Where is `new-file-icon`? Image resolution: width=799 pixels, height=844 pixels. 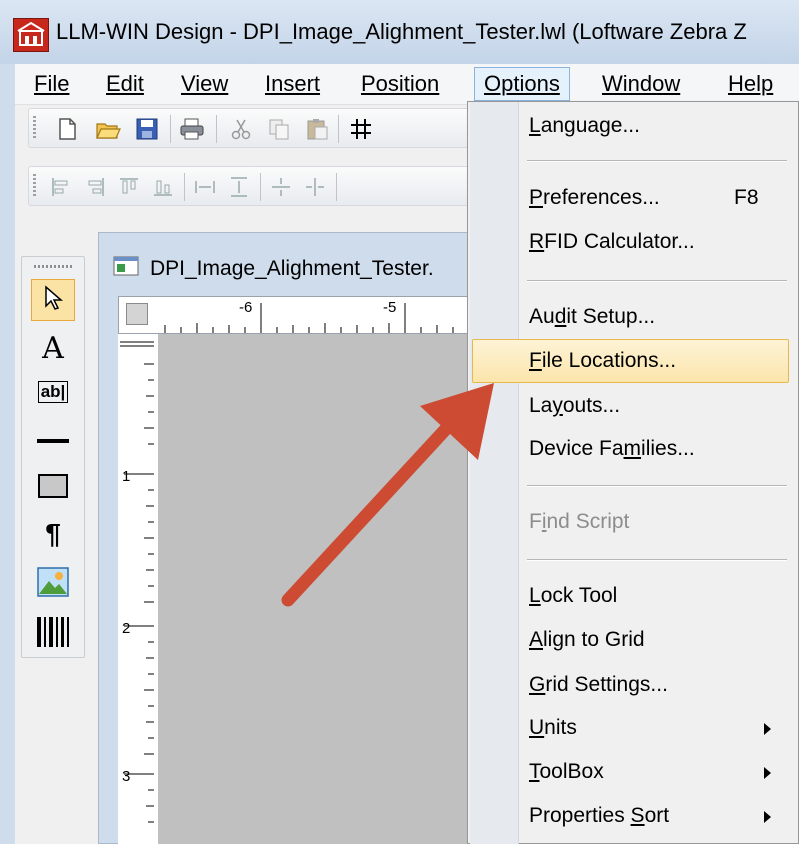
new-file-icon is located at coordinates (67, 129).